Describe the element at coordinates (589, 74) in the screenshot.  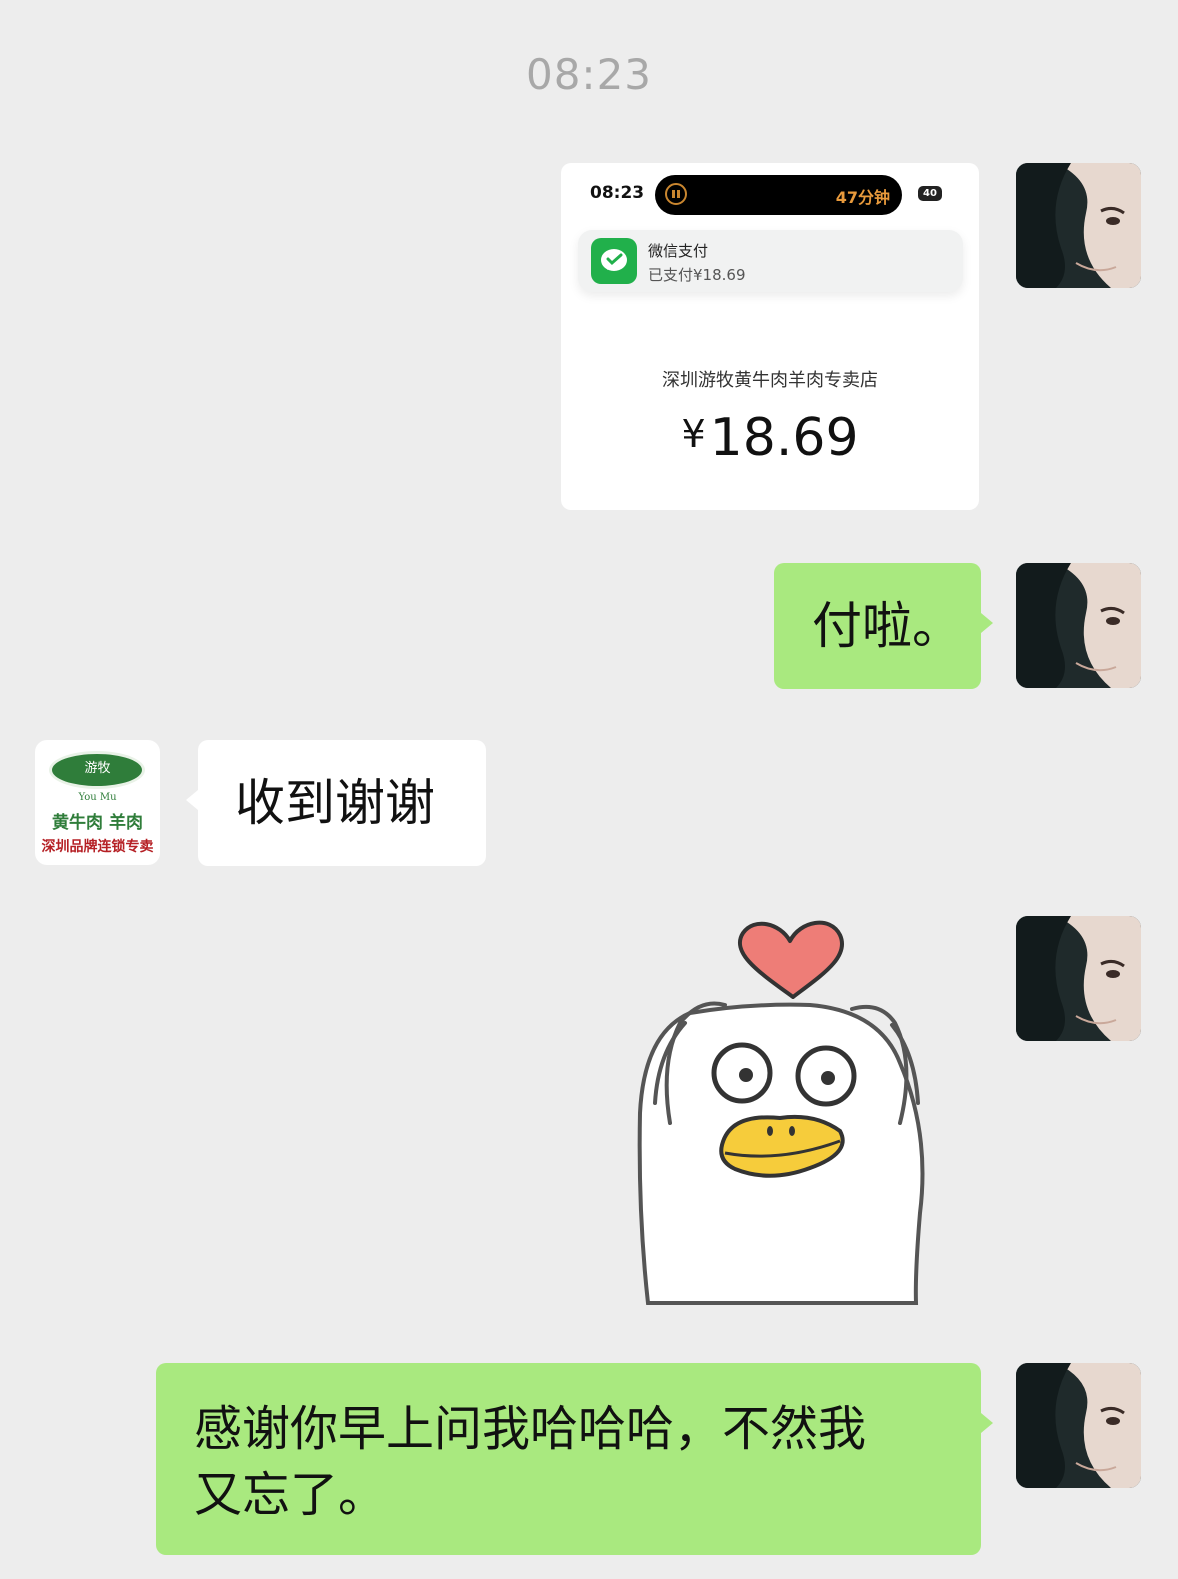
I see `message-timestamp: 08:23` at that location.